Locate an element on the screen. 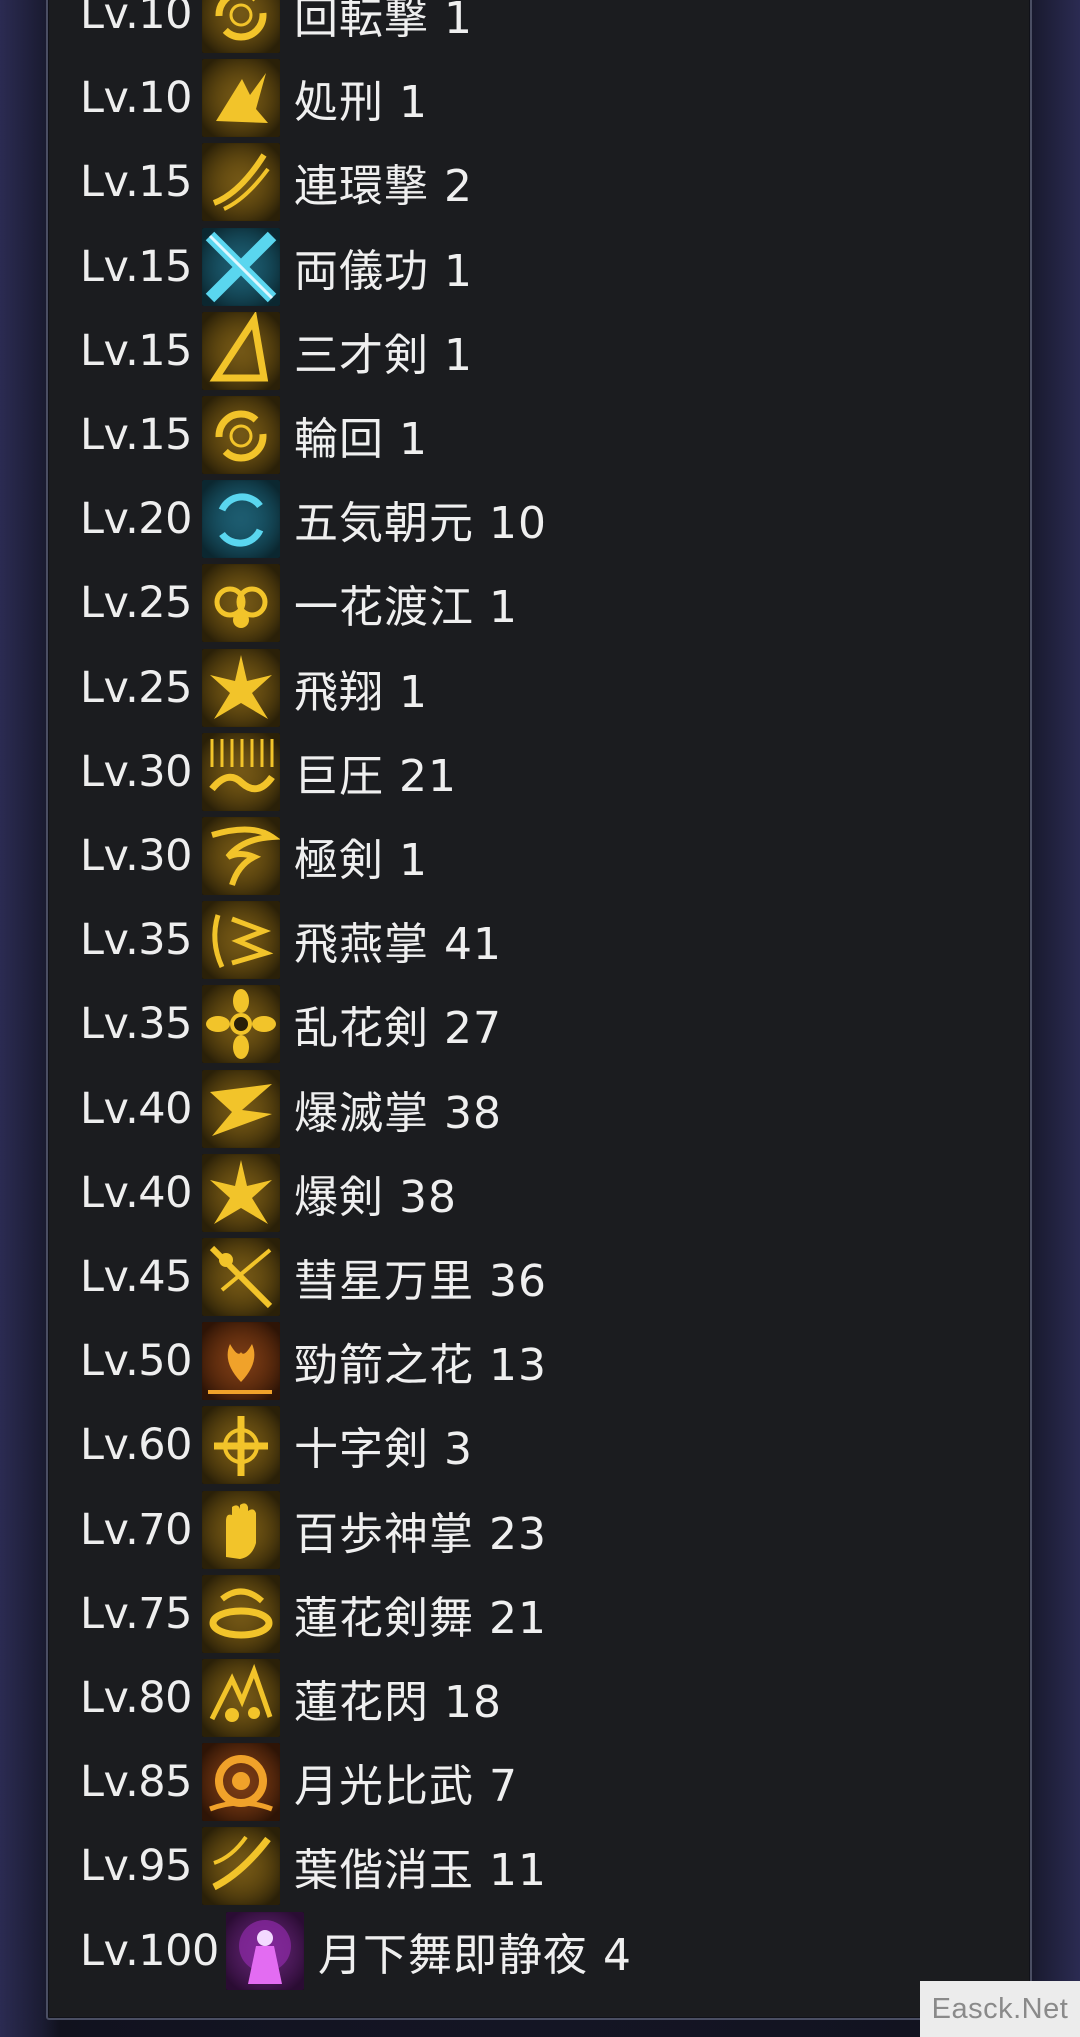  crushing-press-icon is located at coordinates (241, 771).